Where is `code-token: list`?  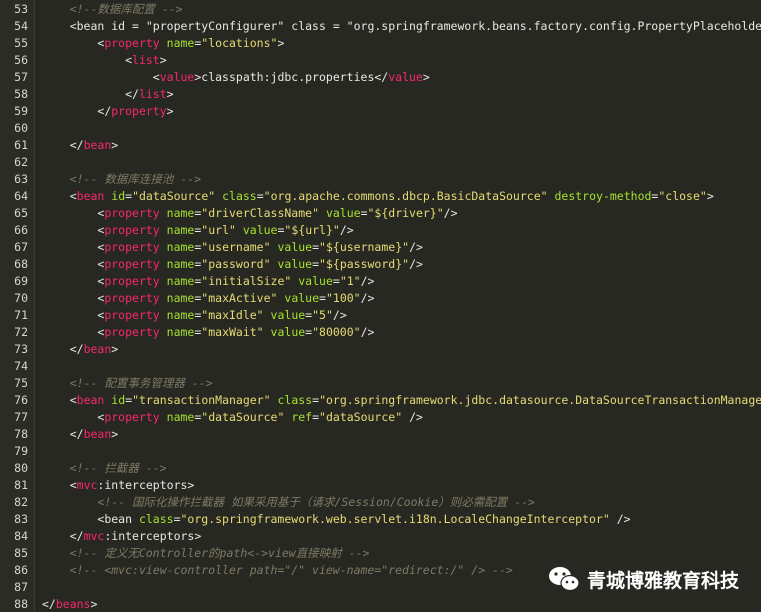 code-token: list is located at coordinates (146, 60).